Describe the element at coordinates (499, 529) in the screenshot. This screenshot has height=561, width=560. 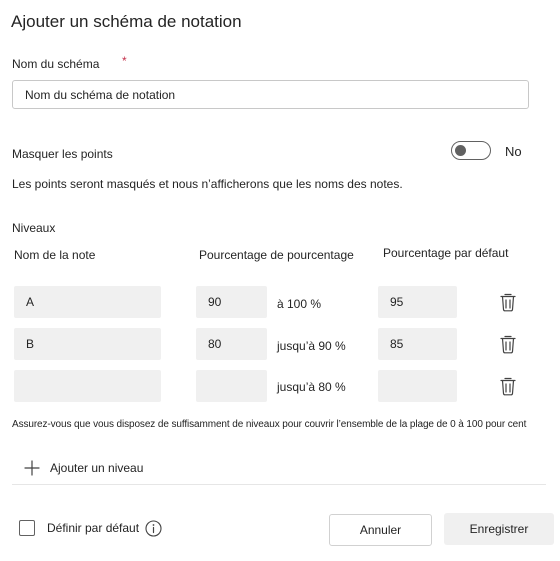
I see `save-button: Enregistrer` at that location.